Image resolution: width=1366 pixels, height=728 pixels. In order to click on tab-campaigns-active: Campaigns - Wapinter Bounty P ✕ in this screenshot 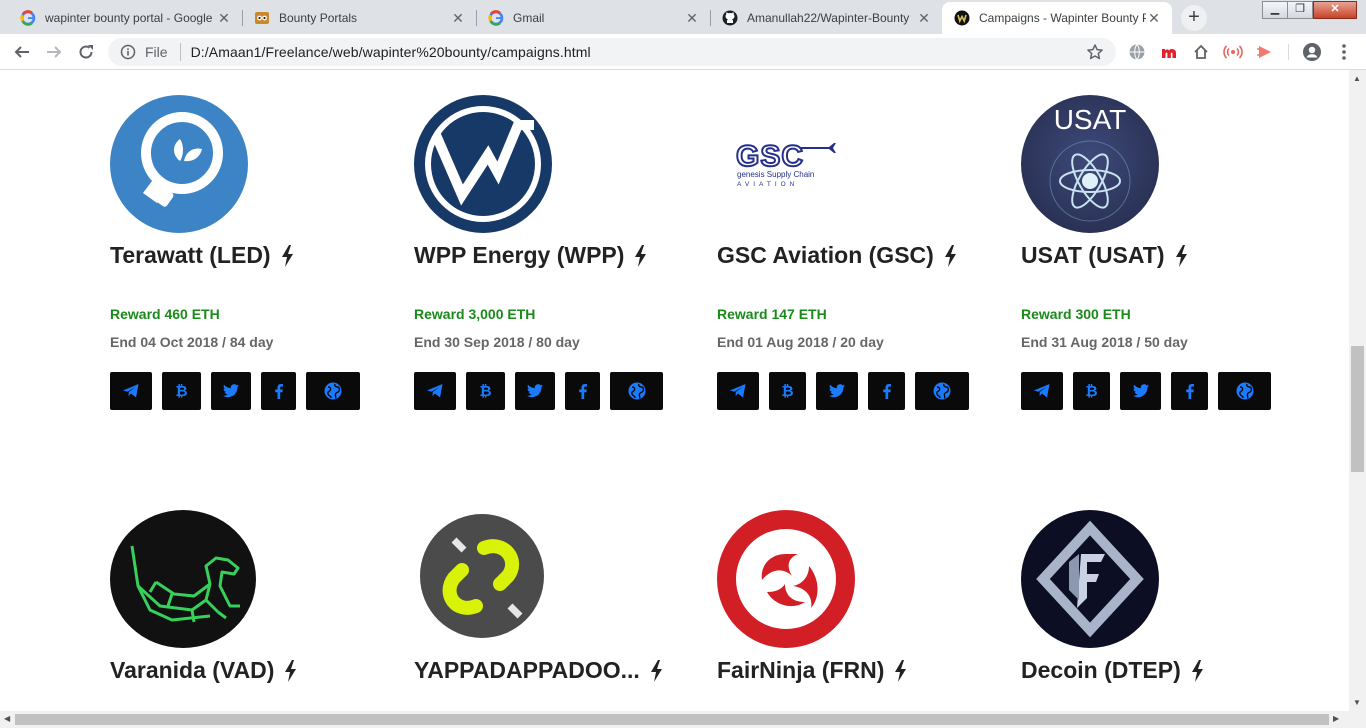, I will do `click(1057, 18)`.